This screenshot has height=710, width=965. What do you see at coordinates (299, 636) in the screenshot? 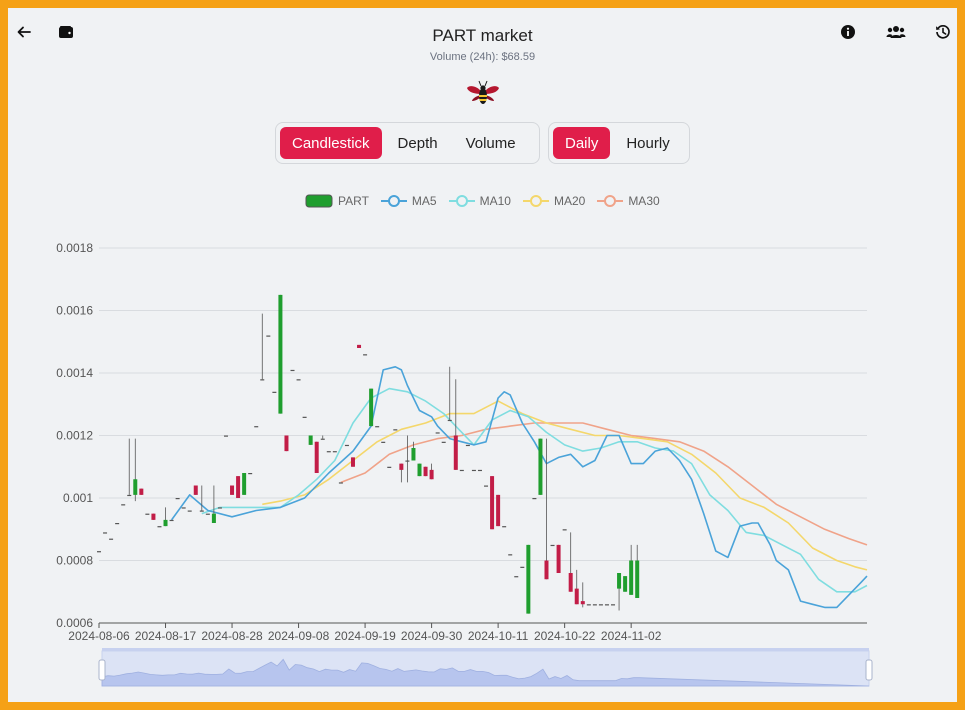
I see `x-tick-label: 2024-09-08` at bounding box center [299, 636].